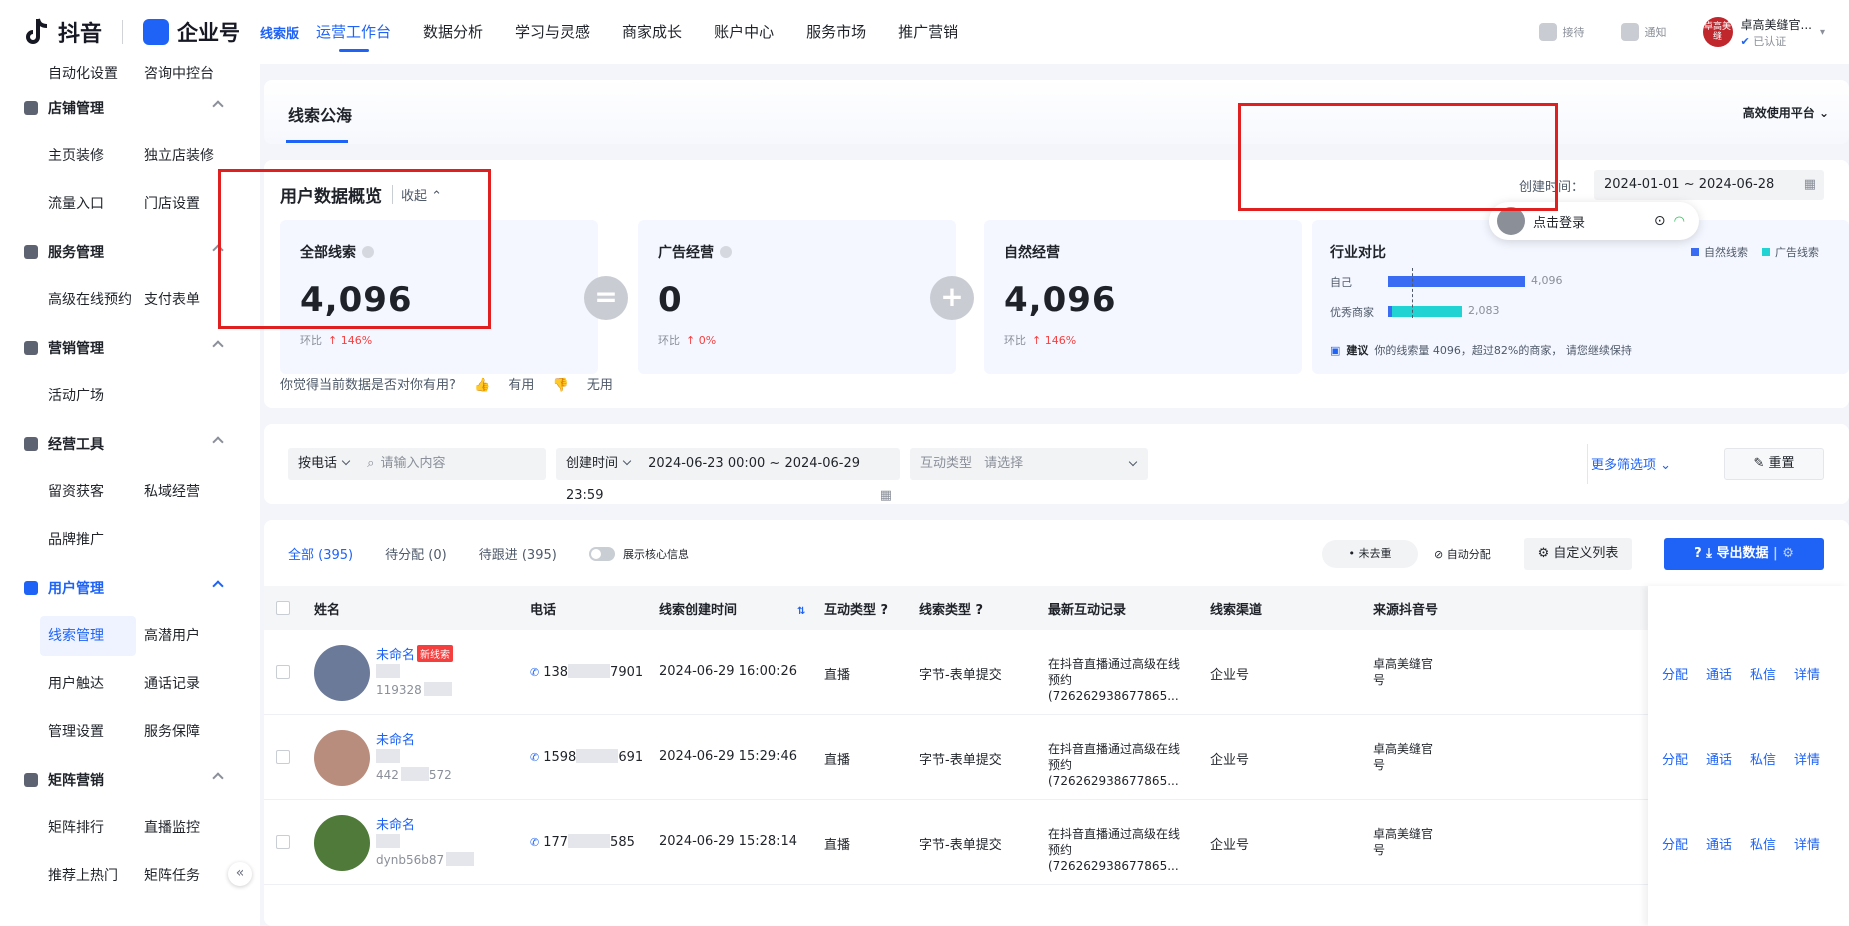 Image resolution: width=1849 pixels, height=926 pixels. Describe the element at coordinates (1561, 32) in the screenshot. I see `reception-button: 接待` at that location.